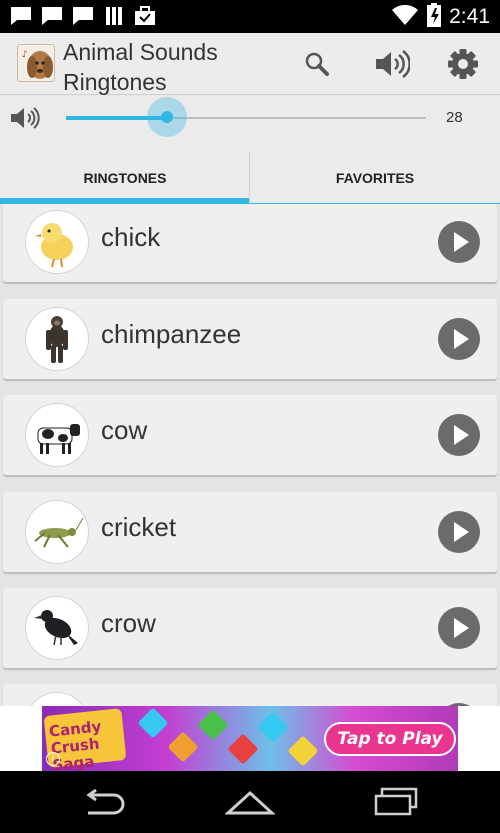  Describe the element at coordinates (392, 64) in the screenshot. I see `volume-icon` at that location.